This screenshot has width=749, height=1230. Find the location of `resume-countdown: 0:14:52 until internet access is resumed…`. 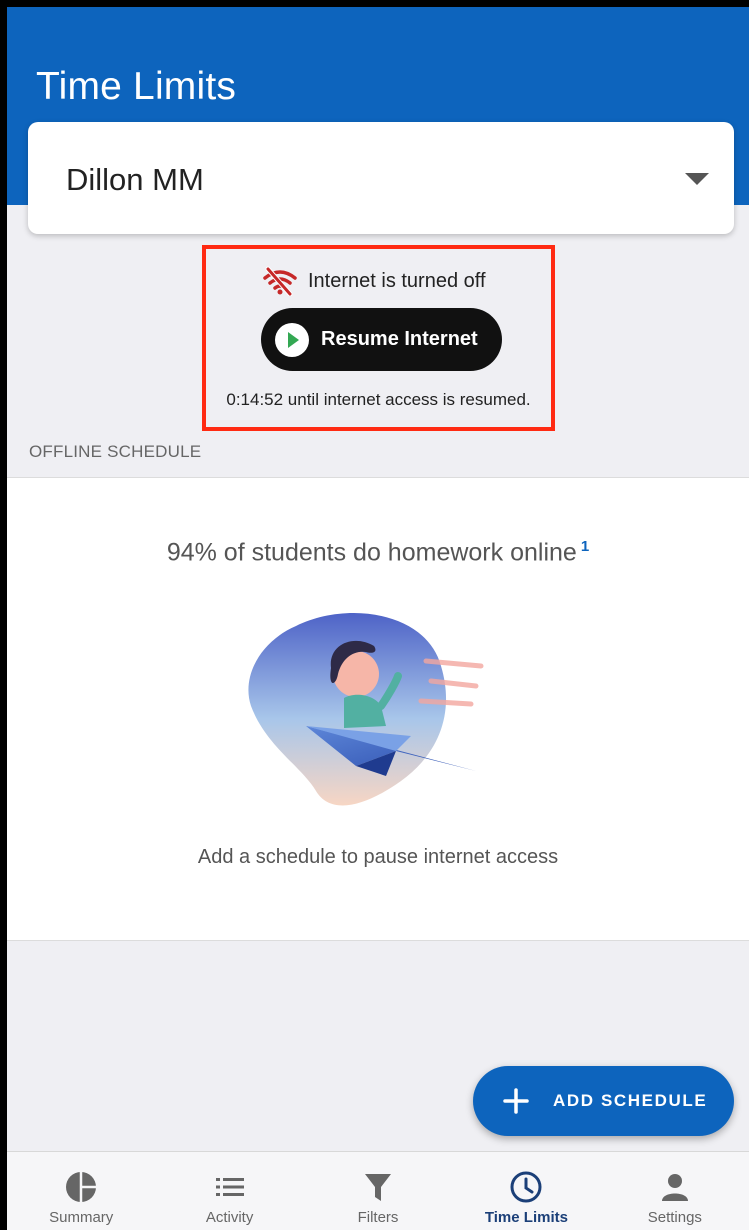

resume-countdown: 0:14:52 until internet access is resumed… is located at coordinates (378, 399).